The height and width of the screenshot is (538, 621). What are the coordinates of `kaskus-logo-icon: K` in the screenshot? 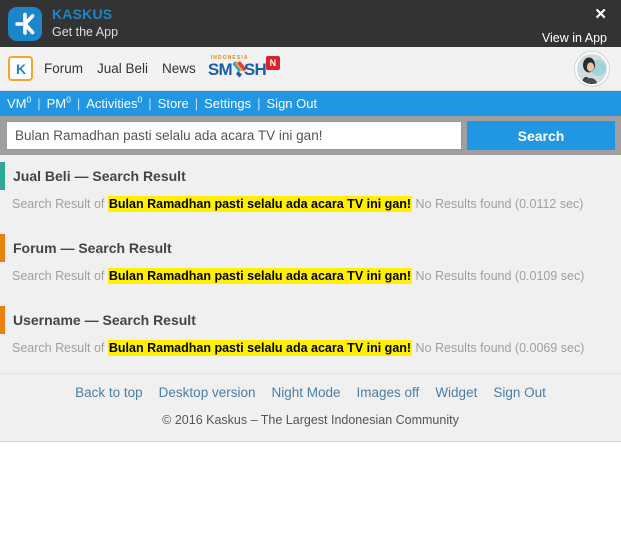 It's located at (20, 68).